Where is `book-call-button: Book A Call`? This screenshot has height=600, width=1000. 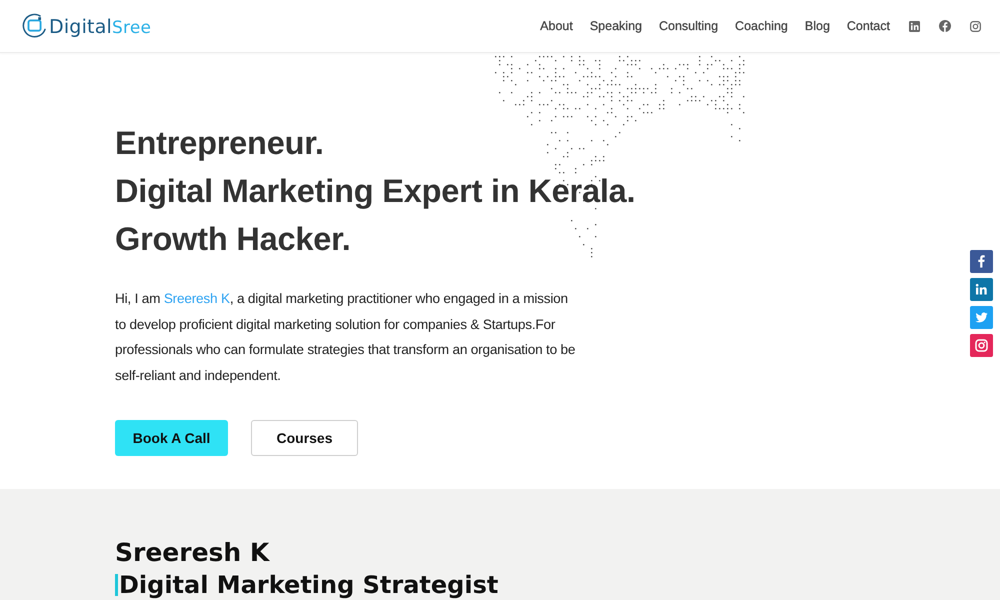 book-call-button: Book A Call is located at coordinates (171, 438).